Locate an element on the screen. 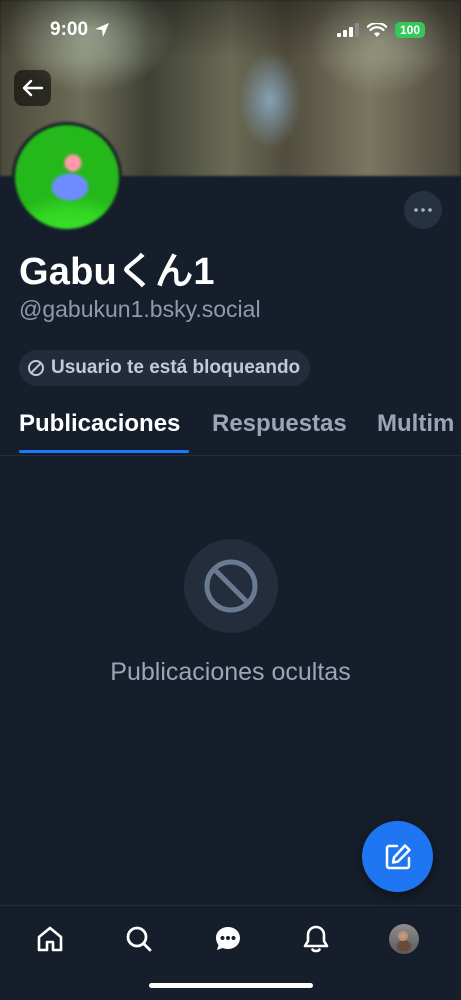 The height and width of the screenshot is (1000, 461). nav-search is located at coordinates (139, 939).